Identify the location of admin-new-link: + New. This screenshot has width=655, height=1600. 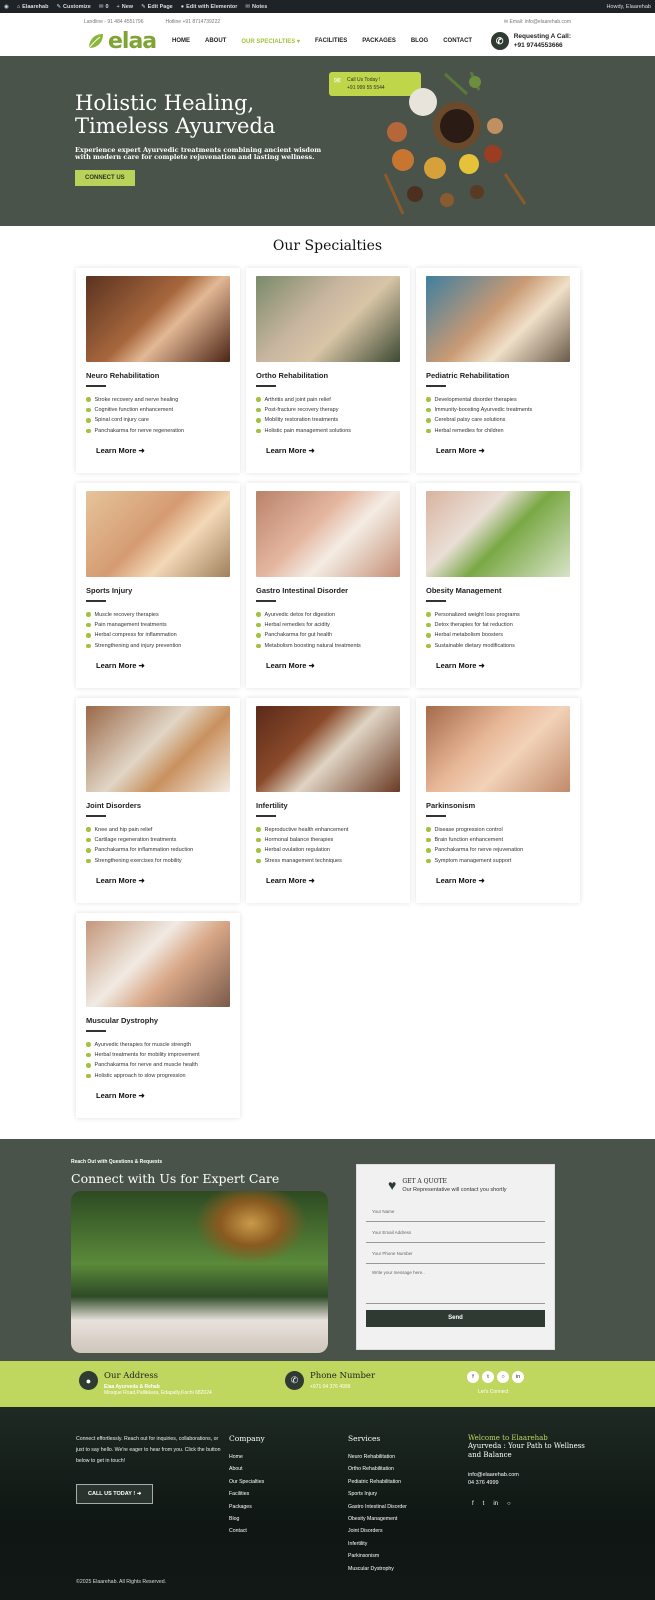
(125, 7).